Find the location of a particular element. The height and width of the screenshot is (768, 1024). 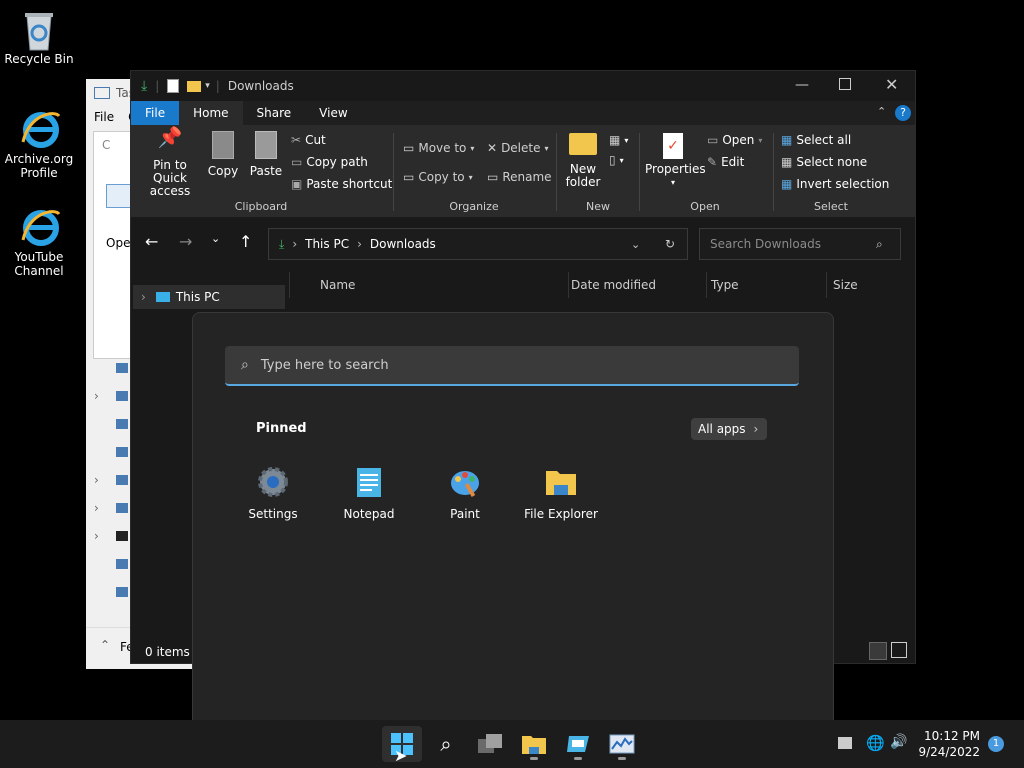

clock-time: 10:12 PM is located at coordinates (952, 736).